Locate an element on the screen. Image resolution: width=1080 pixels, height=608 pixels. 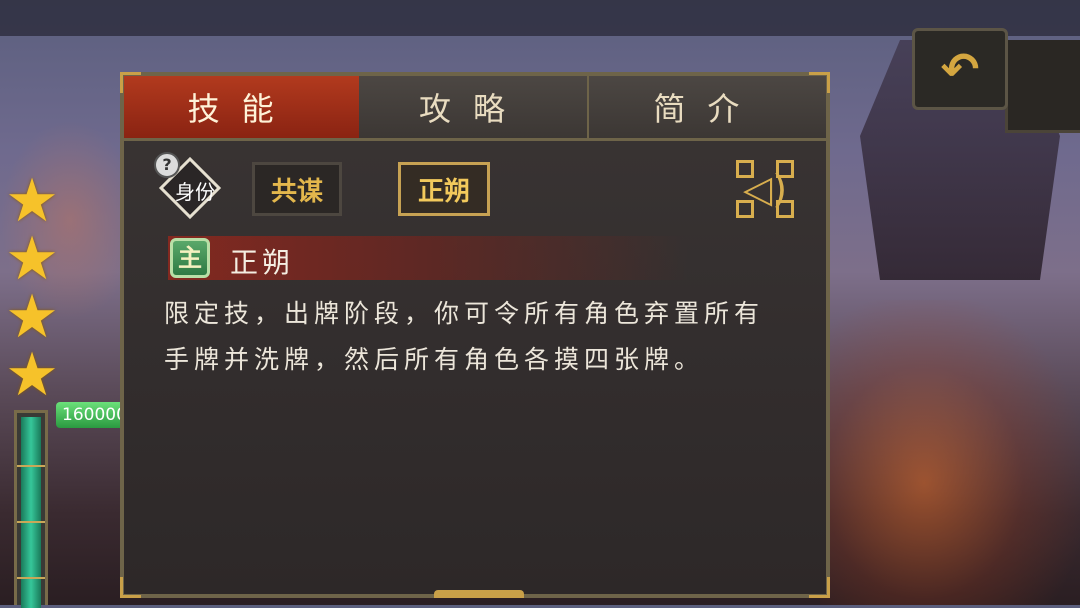
experience-fill is located at coordinates (31, 512).